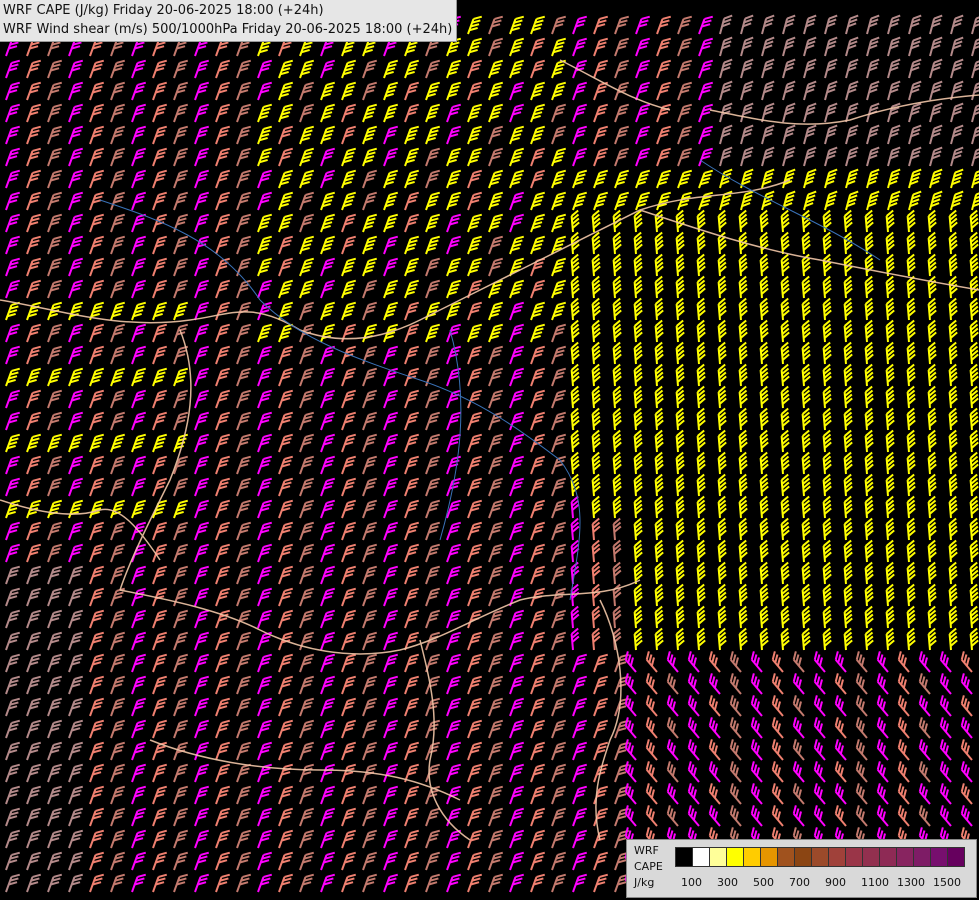 The width and height of the screenshot is (979, 900). I want to click on legend-variable-label: CAPE, so click(648, 866).